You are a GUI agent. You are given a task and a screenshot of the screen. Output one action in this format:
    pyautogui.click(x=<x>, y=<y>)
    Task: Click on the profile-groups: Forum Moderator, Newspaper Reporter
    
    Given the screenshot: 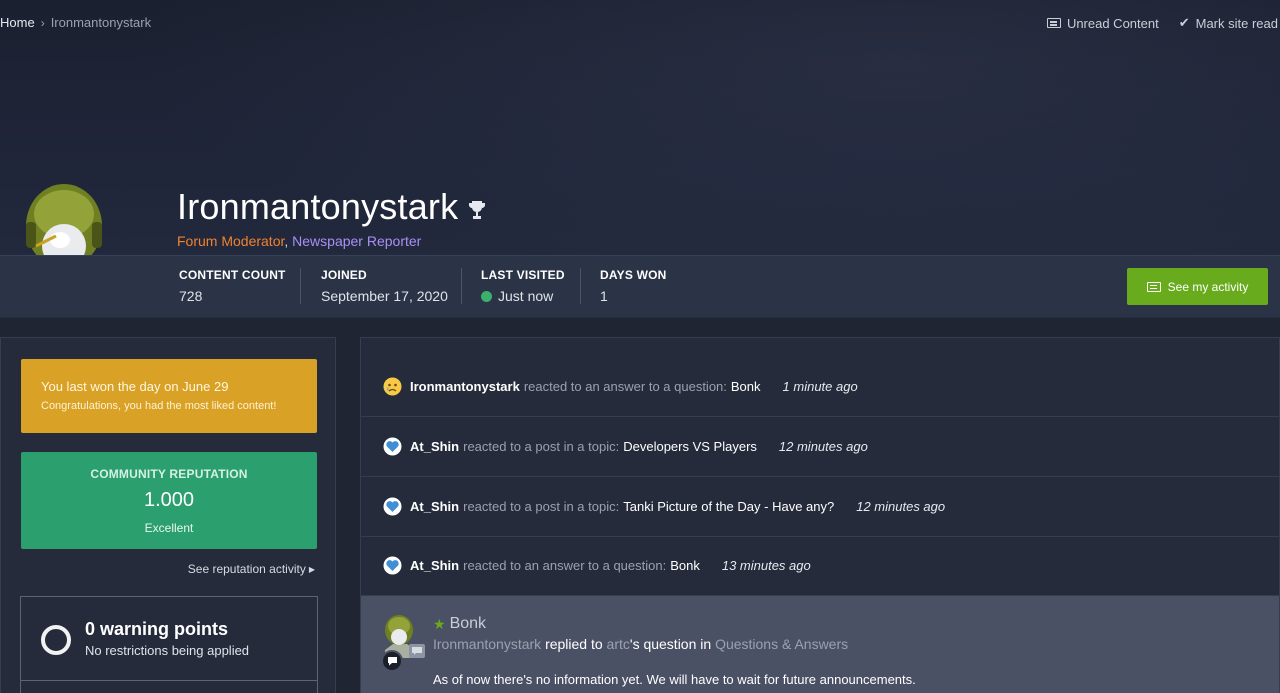 What is the action you would take?
    pyautogui.click(x=299, y=241)
    